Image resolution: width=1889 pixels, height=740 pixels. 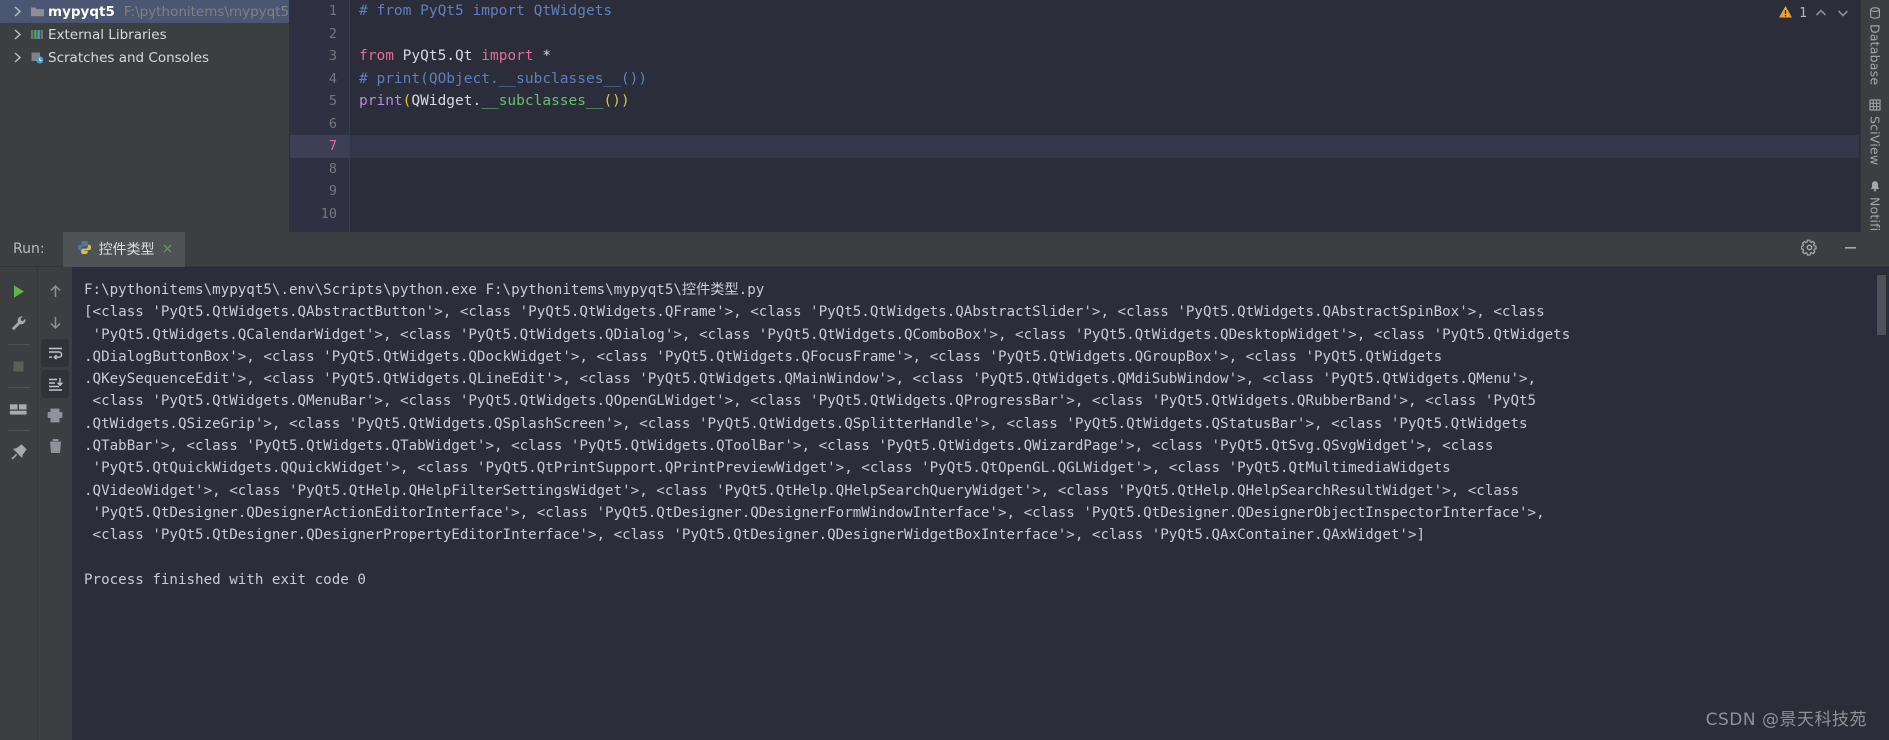 What do you see at coordinates (332, 11) in the screenshot?
I see `line-number: 1` at bounding box center [332, 11].